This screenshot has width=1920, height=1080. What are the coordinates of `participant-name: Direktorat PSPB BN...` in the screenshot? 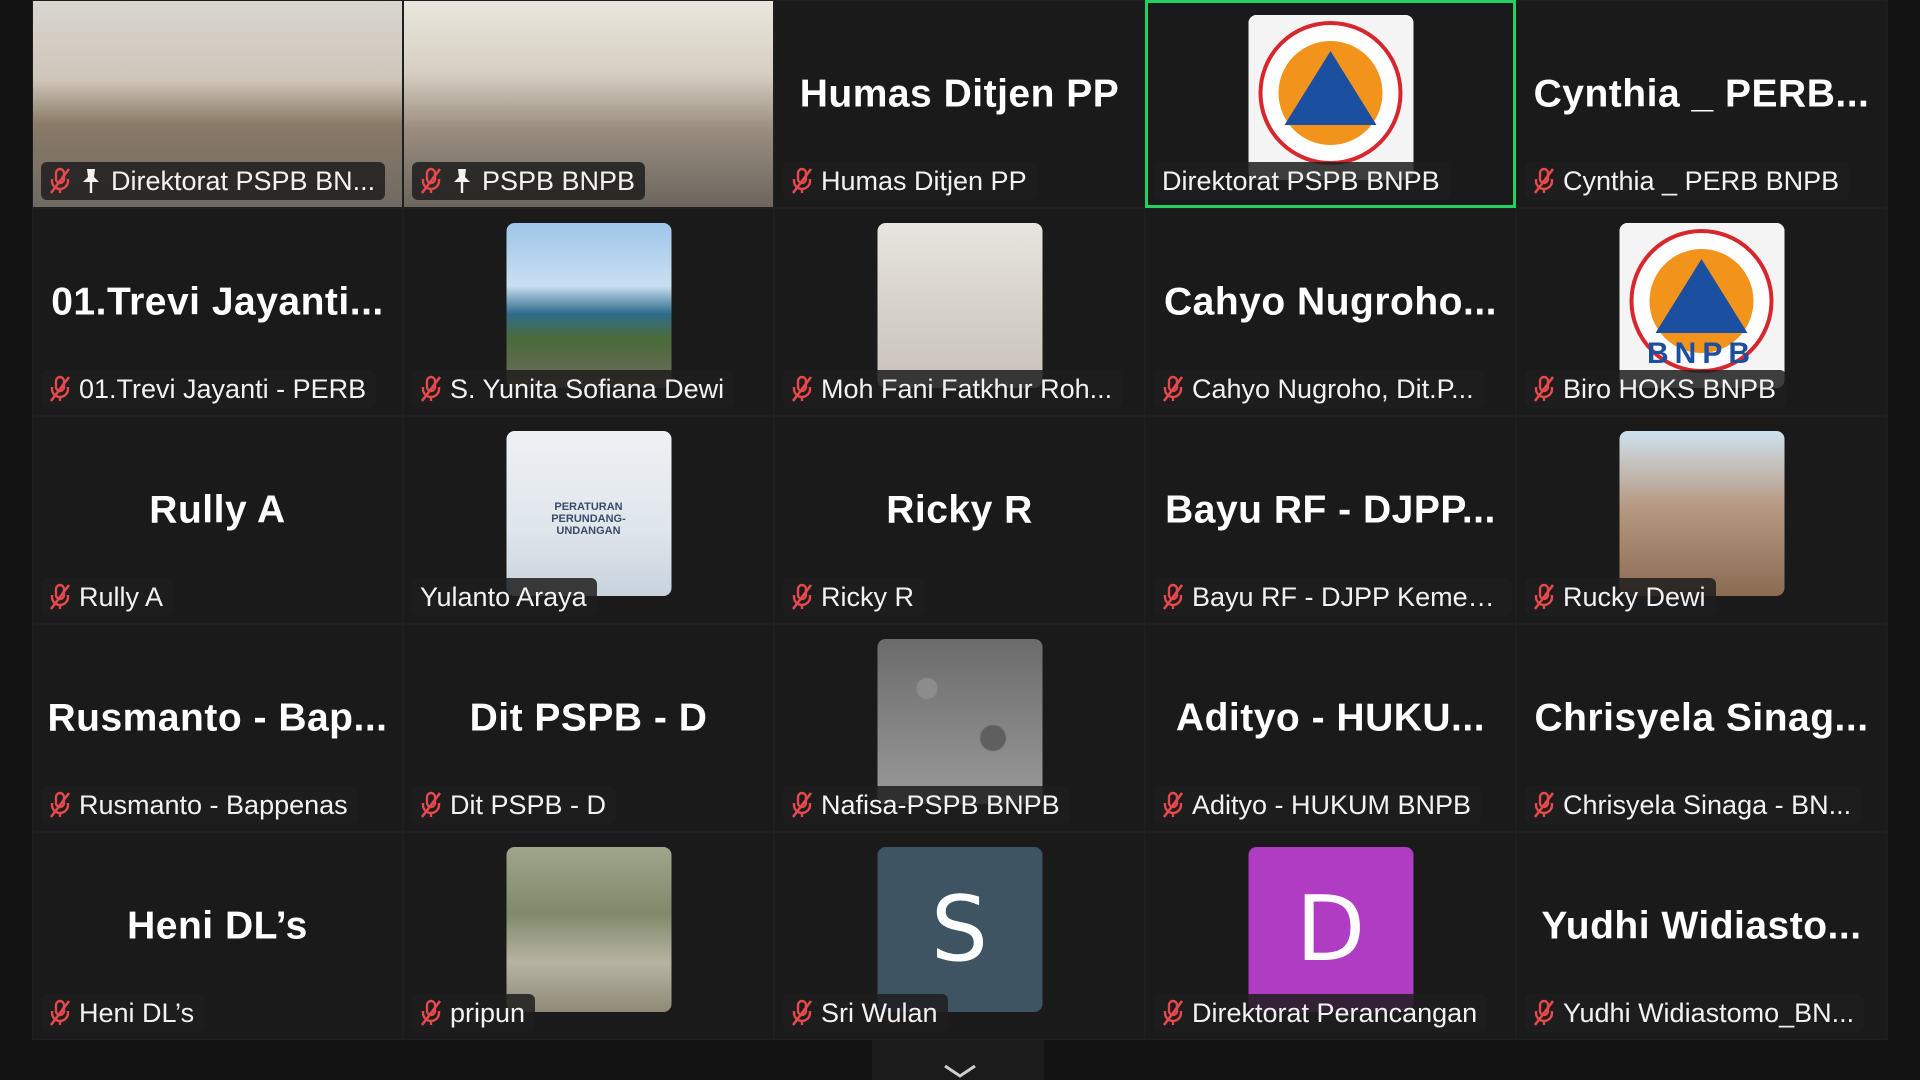 It's located at (243, 180).